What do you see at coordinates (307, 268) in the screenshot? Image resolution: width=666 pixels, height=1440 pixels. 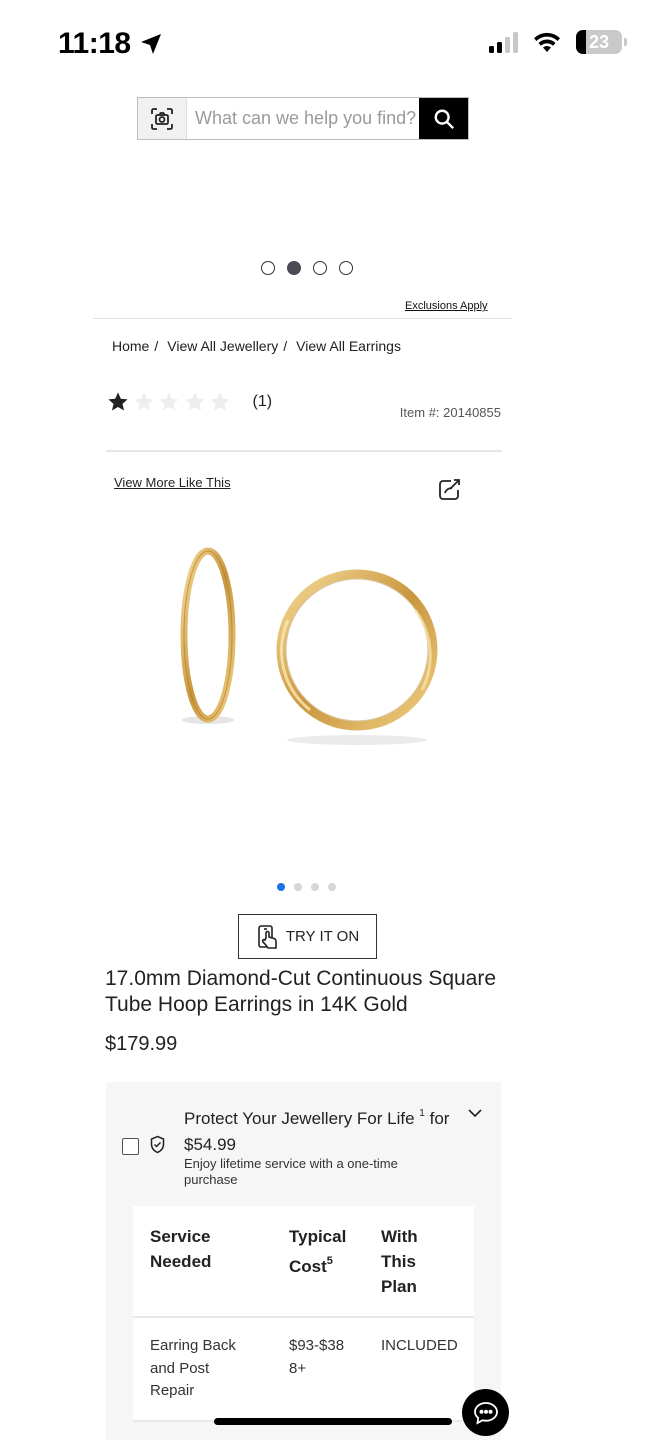 I see `promo-carousel-dots` at bounding box center [307, 268].